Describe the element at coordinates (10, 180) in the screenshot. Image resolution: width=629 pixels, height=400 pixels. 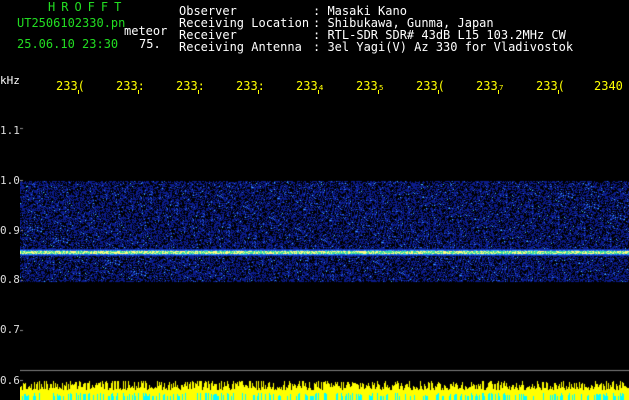
I see `y-tick-label: 1.0` at that location.